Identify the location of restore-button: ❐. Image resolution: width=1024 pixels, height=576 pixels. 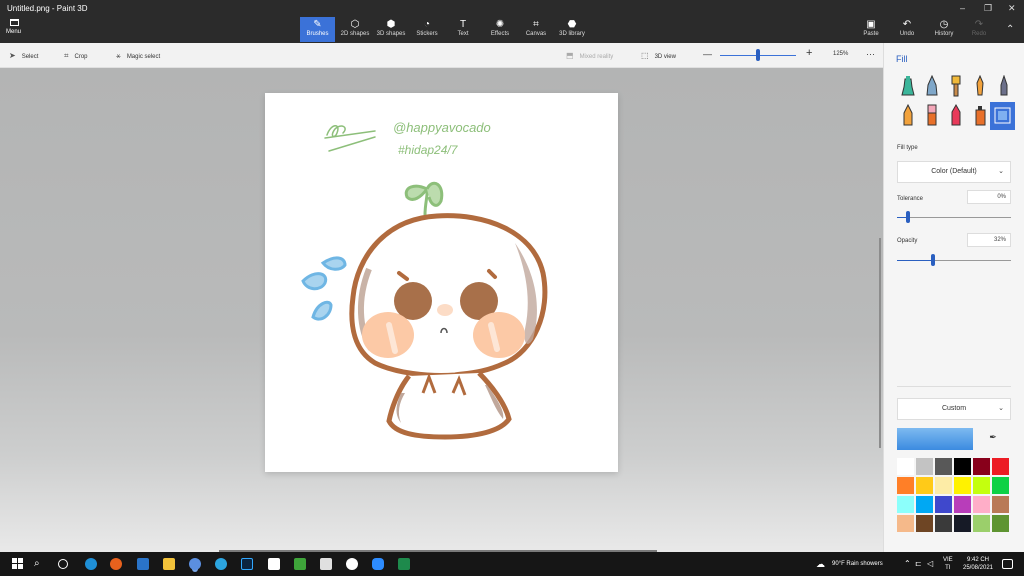
(988, 8).